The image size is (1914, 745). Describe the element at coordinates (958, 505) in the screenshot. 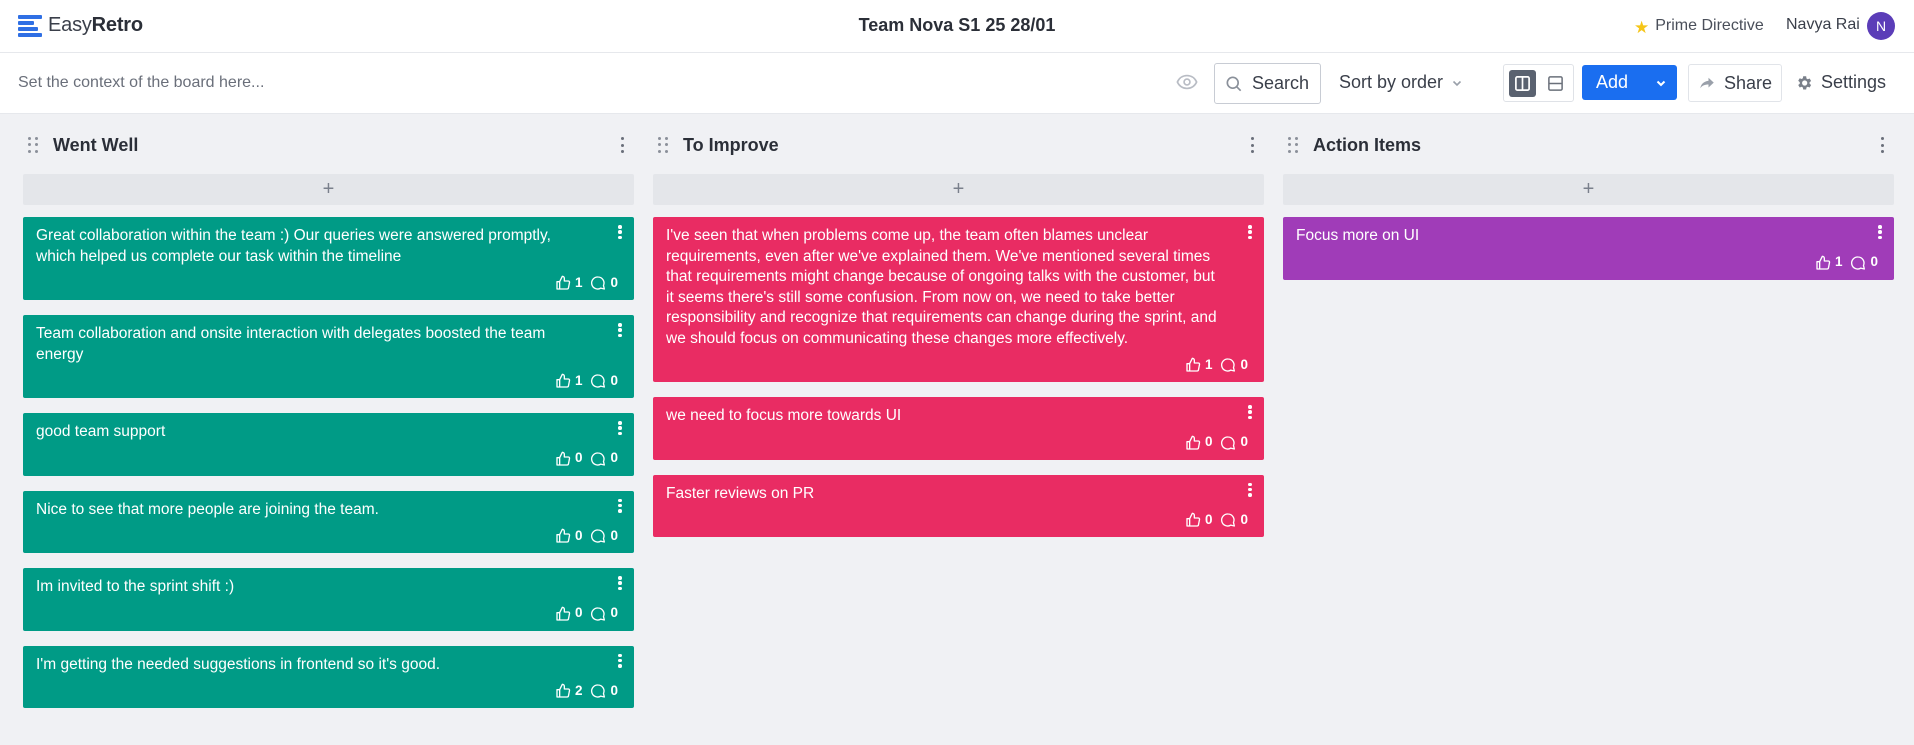

I see `retro-card: Faster reviews on PR 0 0` at that location.